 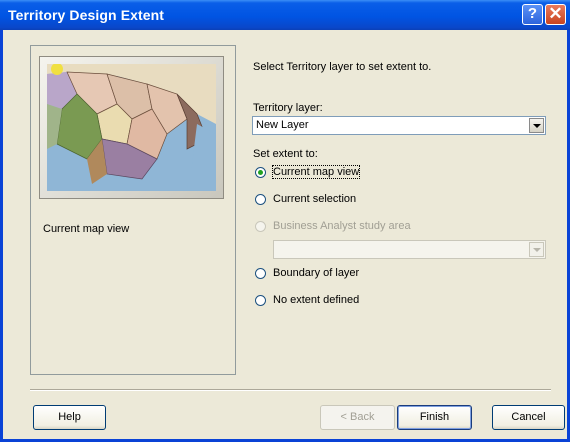 I want to click on map-preview-frame, so click(x=131, y=127).